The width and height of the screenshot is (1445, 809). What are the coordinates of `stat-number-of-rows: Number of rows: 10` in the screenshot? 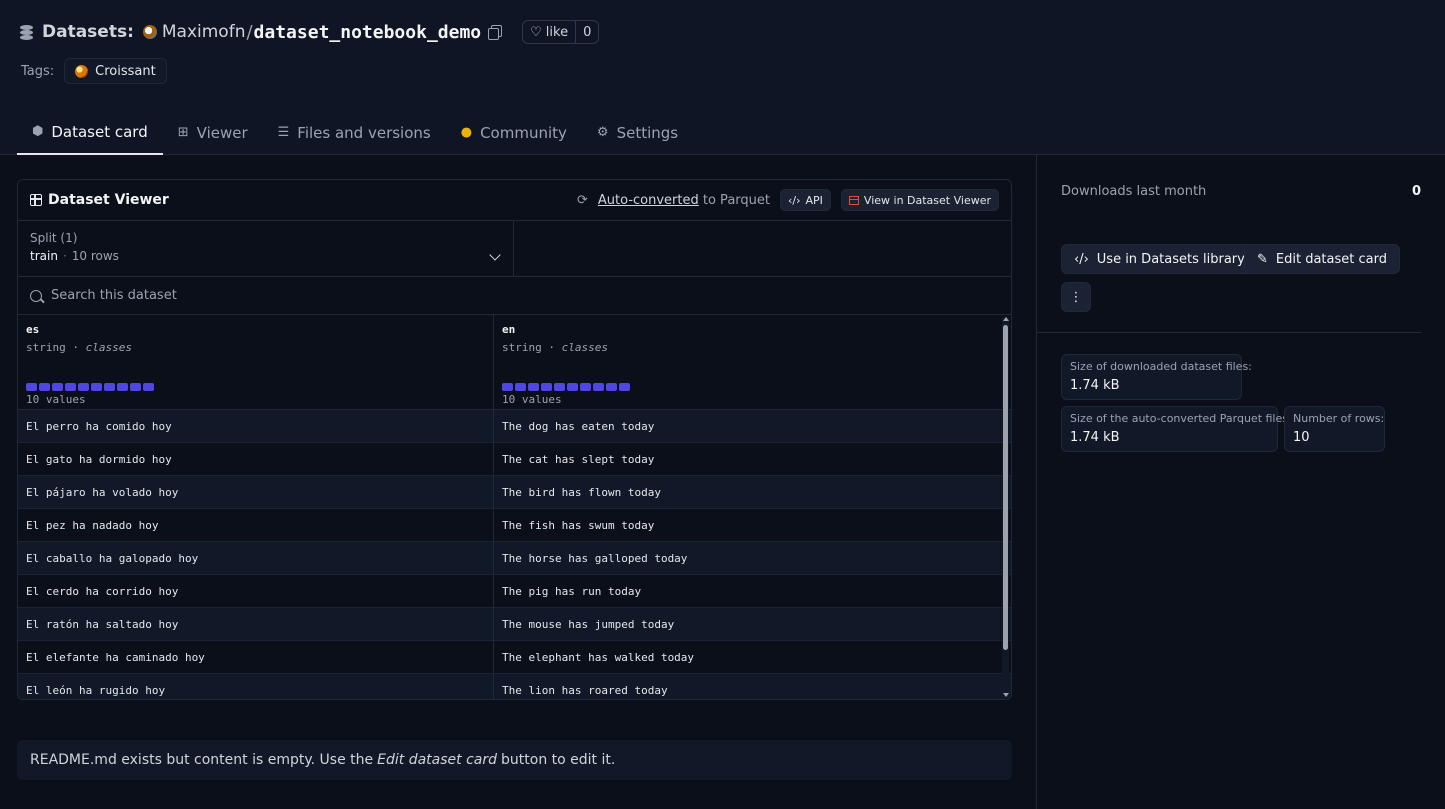 It's located at (1334, 429).